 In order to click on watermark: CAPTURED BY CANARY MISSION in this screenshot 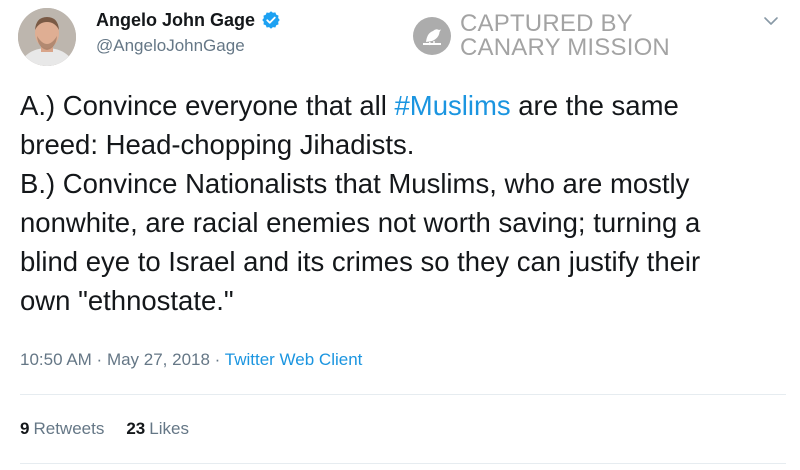, I will do `click(541, 36)`.